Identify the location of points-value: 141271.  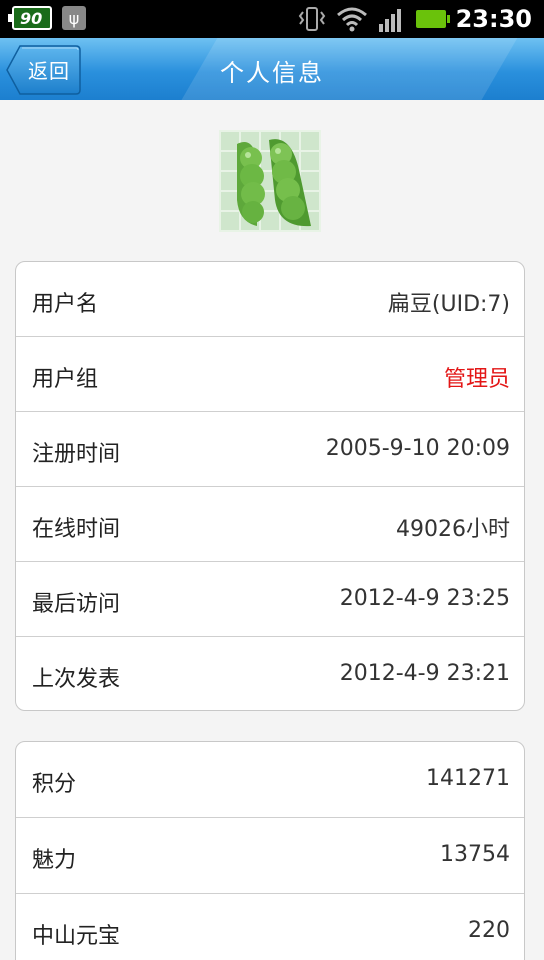
(468, 778).